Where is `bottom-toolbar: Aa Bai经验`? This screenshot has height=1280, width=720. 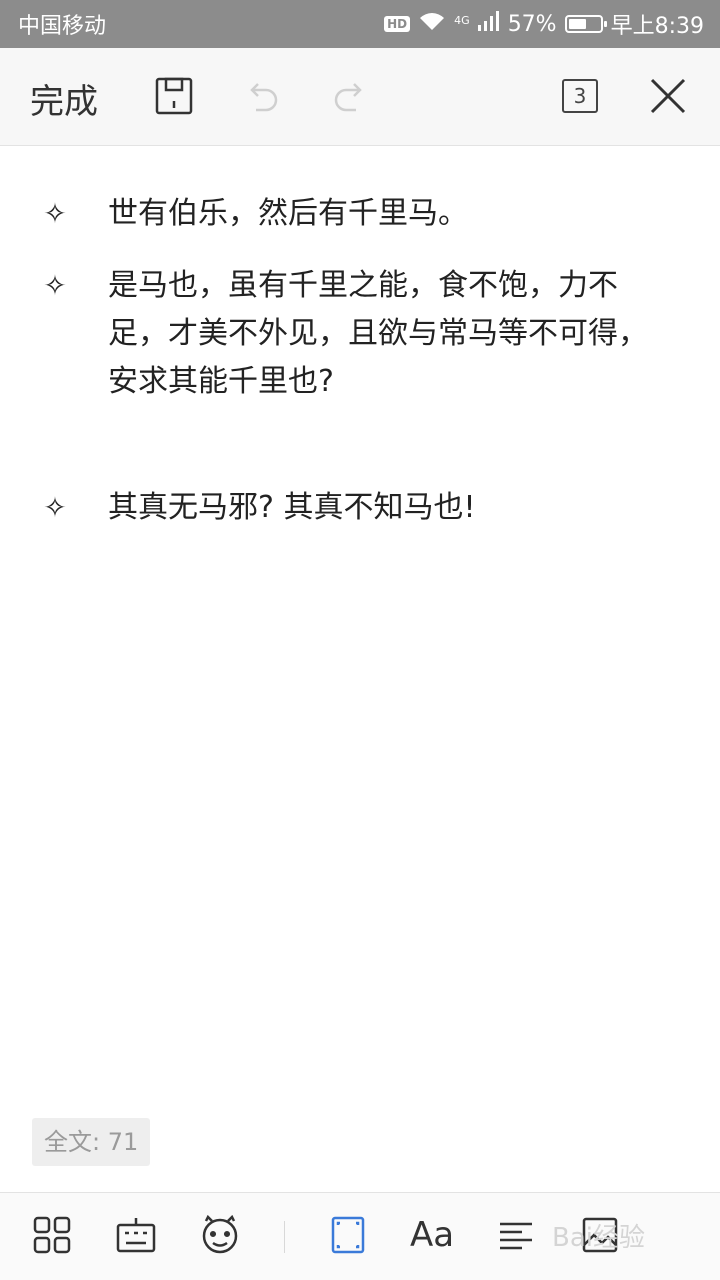 bottom-toolbar: Aa Bai经验 is located at coordinates (360, 1236).